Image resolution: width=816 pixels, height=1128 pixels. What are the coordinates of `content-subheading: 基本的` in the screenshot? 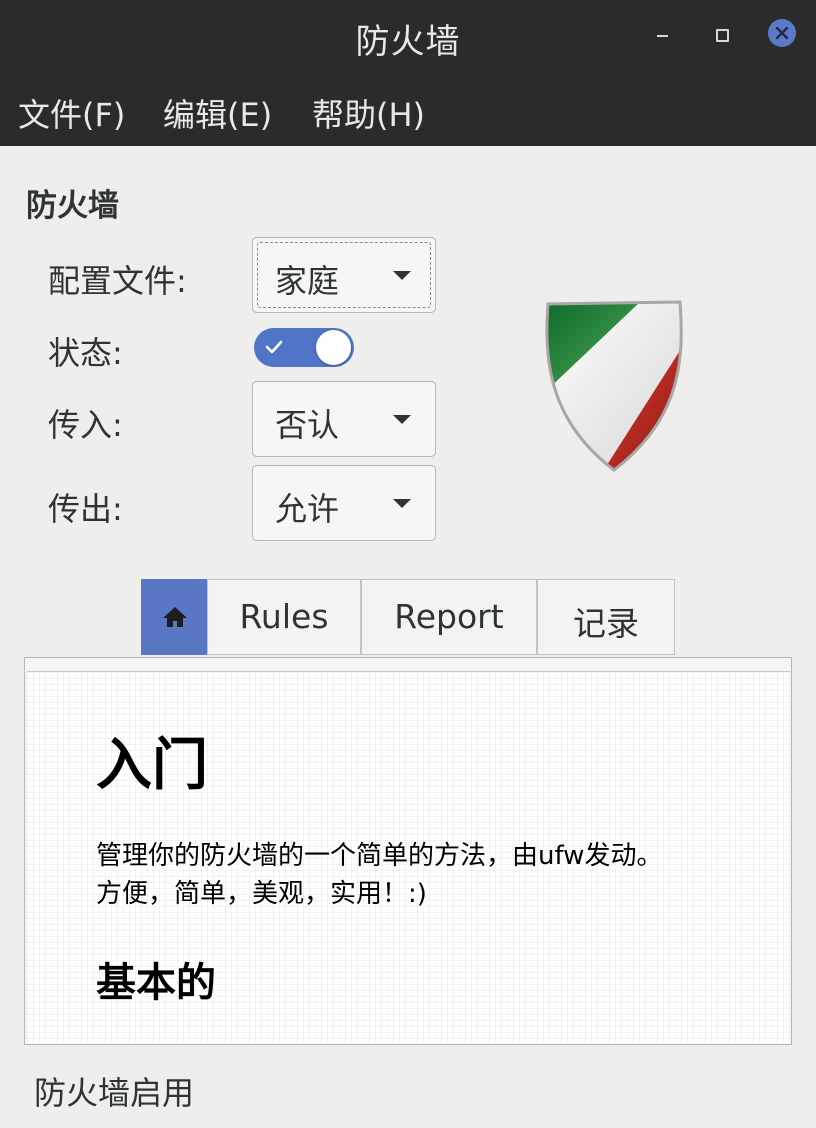 It's located at (156, 983).